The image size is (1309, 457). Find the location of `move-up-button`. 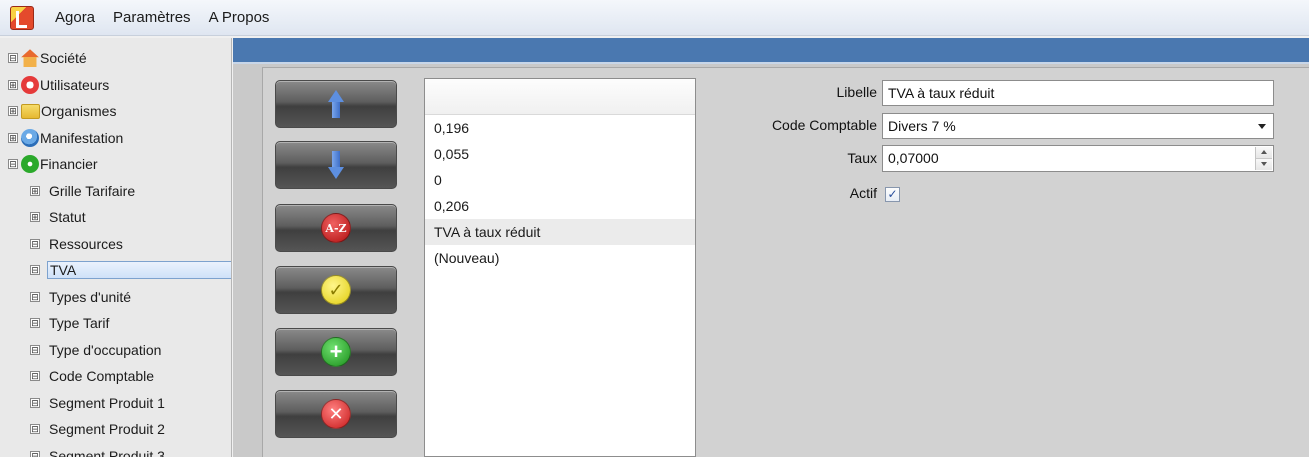

move-up-button is located at coordinates (336, 104).